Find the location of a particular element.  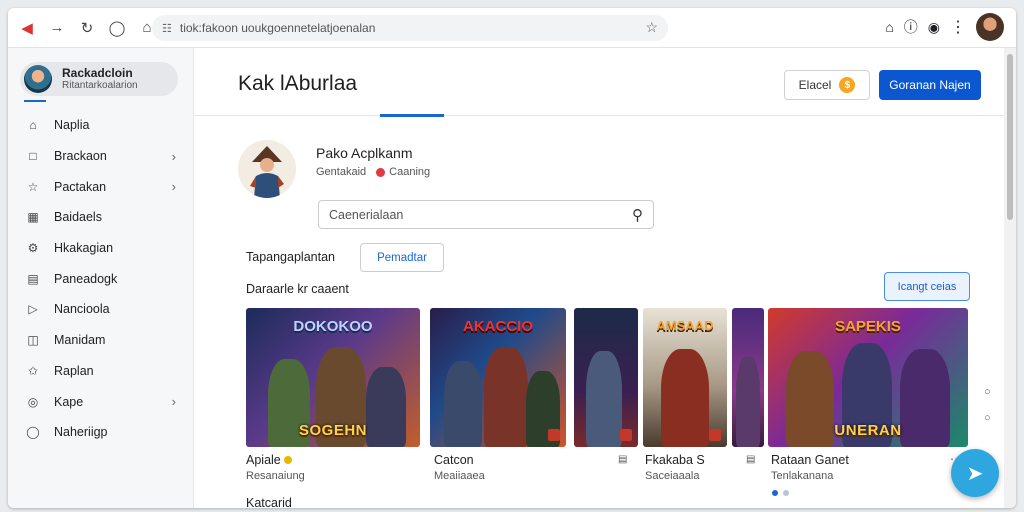

sidebar-item-10: ◯ Naheriigp is located at coordinates (101, 432).